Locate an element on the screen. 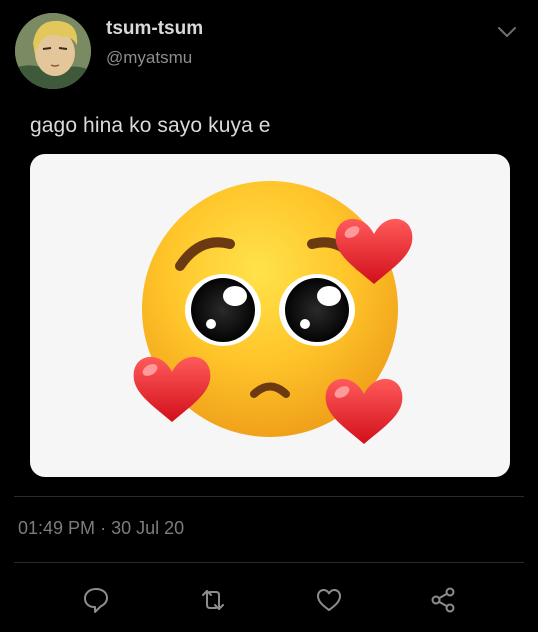 The height and width of the screenshot is (632, 538). tweet-date: 30 Jul 20 is located at coordinates (148, 528).